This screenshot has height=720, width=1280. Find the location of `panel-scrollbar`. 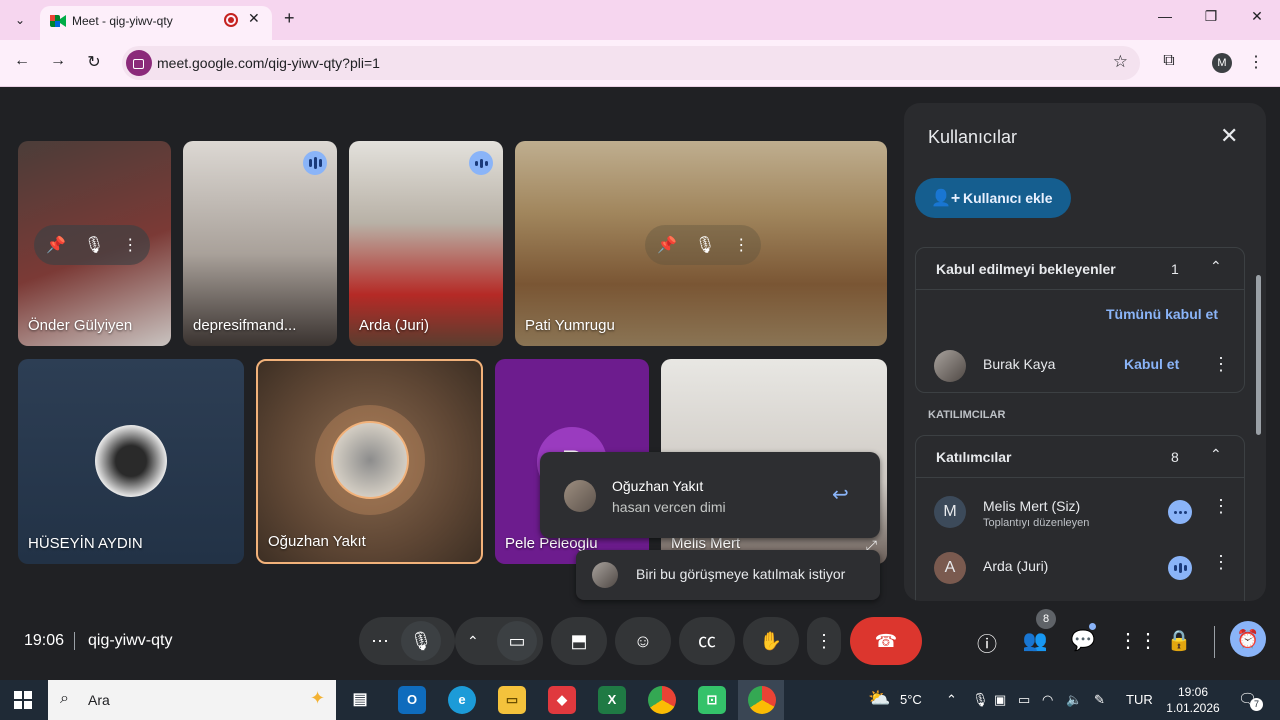

panel-scrollbar is located at coordinates (1258, 355).